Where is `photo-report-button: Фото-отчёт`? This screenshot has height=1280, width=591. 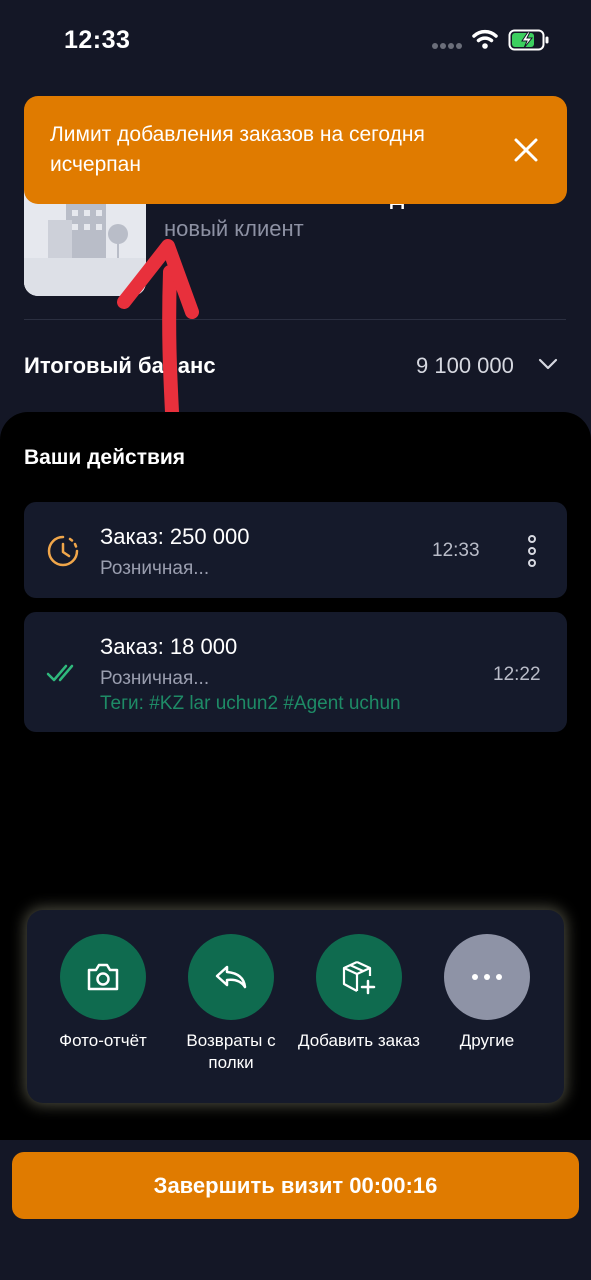 photo-report-button: Фото-отчёт is located at coordinates (103, 993).